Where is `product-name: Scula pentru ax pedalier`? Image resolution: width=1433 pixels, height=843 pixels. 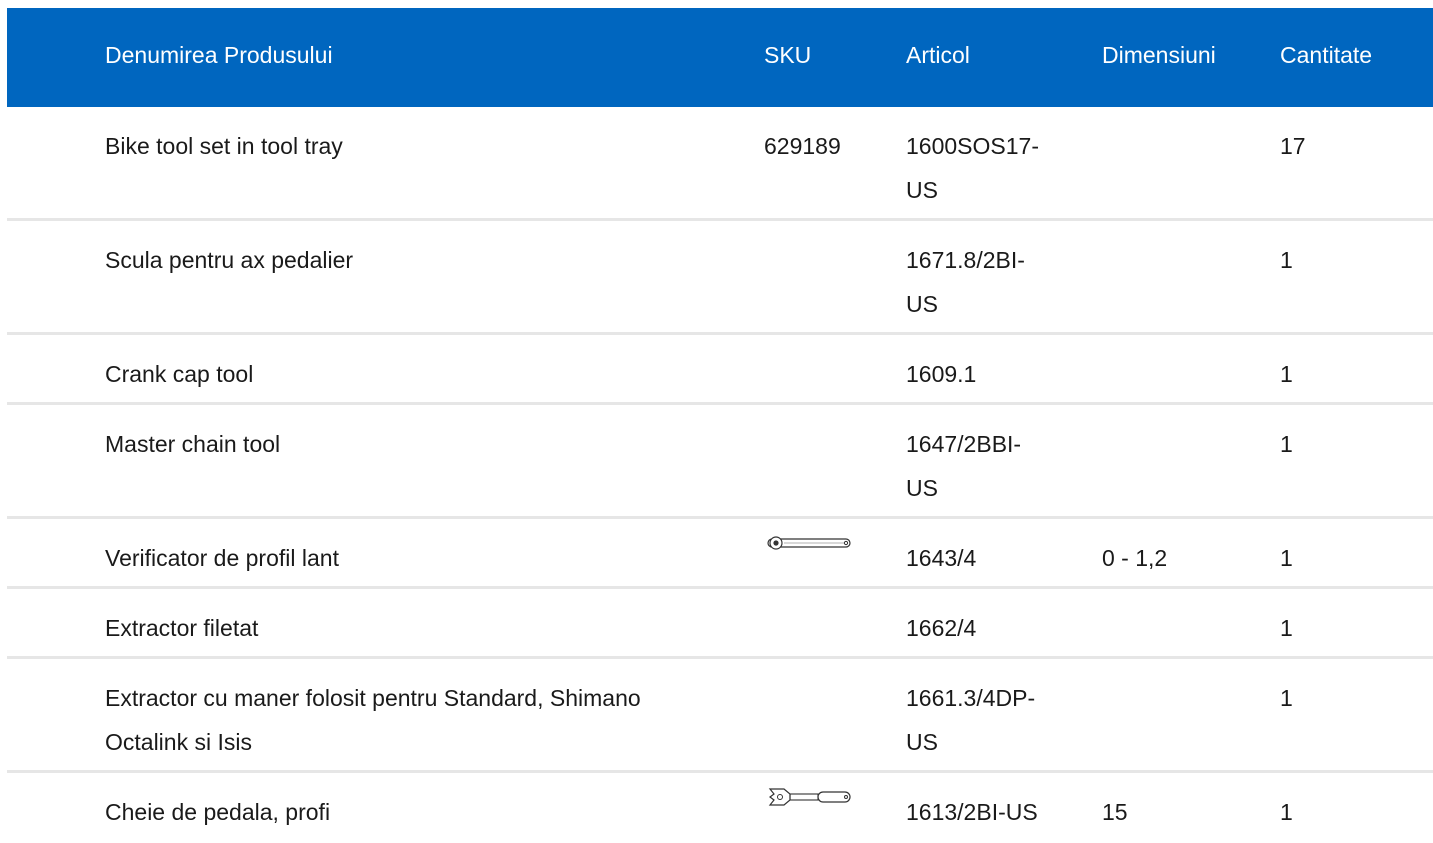 product-name: Scula pentru ax pedalier is located at coordinates (229, 260).